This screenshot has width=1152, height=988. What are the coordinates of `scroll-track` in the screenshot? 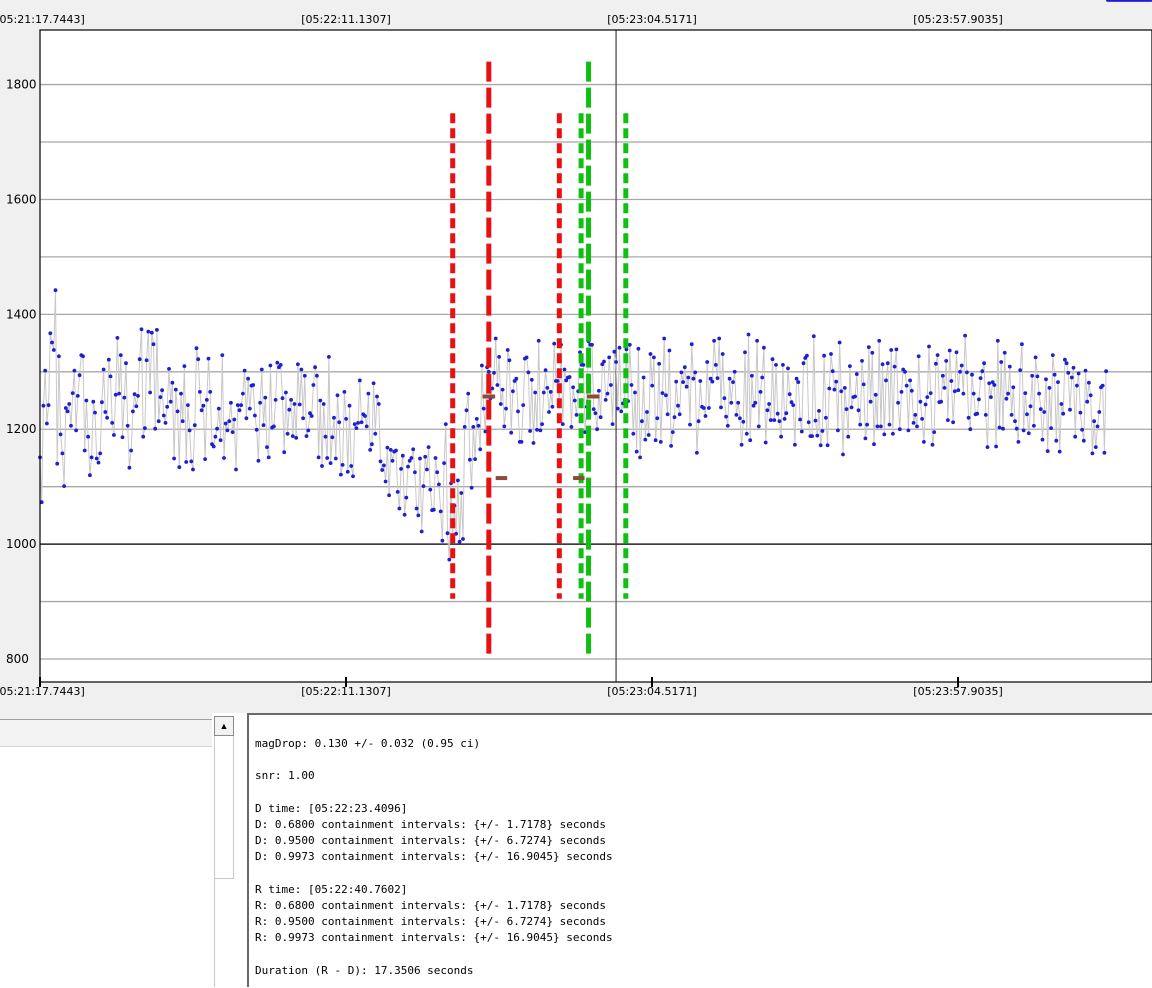 It's located at (224, 807).